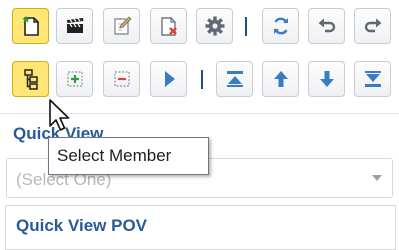 This screenshot has height=250, width=399. I want to click on edit-button, so click(121, 26).